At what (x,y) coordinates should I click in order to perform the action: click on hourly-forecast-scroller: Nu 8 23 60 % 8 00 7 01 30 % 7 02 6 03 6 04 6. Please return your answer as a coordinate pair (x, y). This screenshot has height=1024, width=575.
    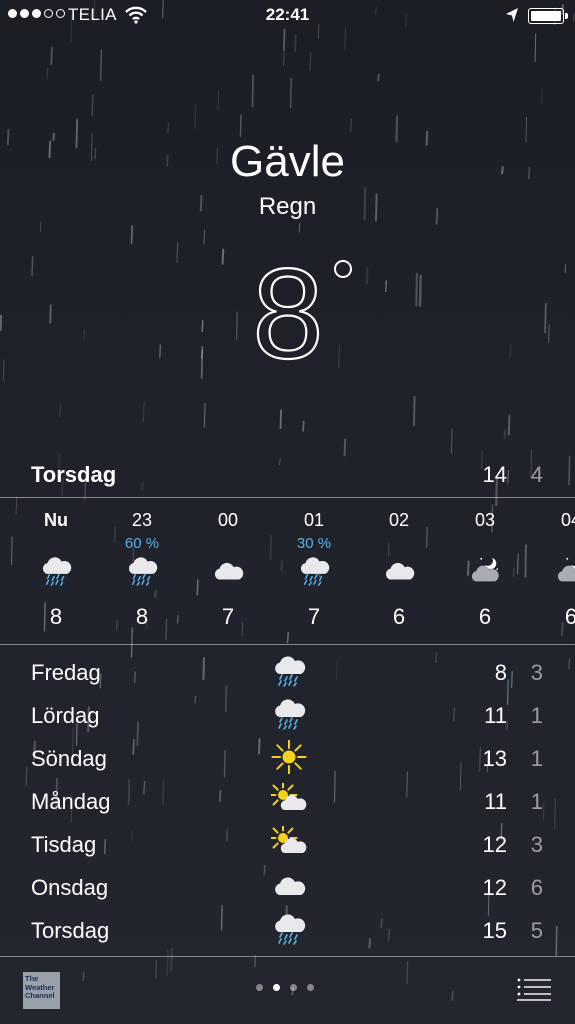
    Looking at the image, I should click on (287, 571).